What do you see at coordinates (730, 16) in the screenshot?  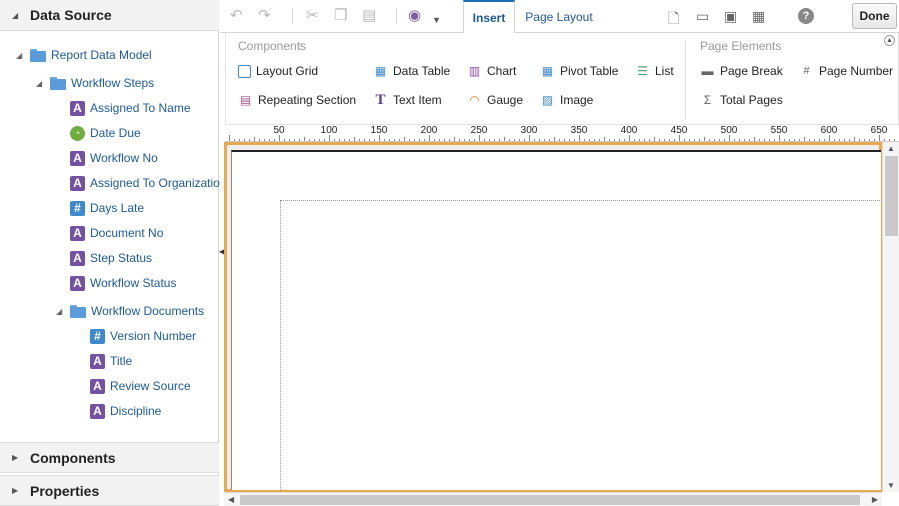 I see `save-icon: ▣` at bounding box center [730, 16].